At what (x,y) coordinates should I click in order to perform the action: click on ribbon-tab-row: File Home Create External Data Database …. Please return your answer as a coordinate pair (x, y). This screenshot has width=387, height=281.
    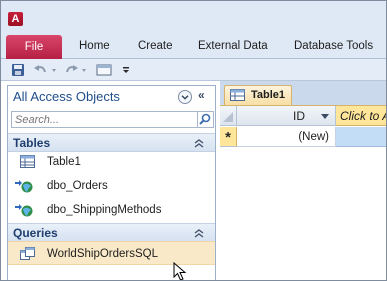
    Looking at the image, I should click on (193, 45).